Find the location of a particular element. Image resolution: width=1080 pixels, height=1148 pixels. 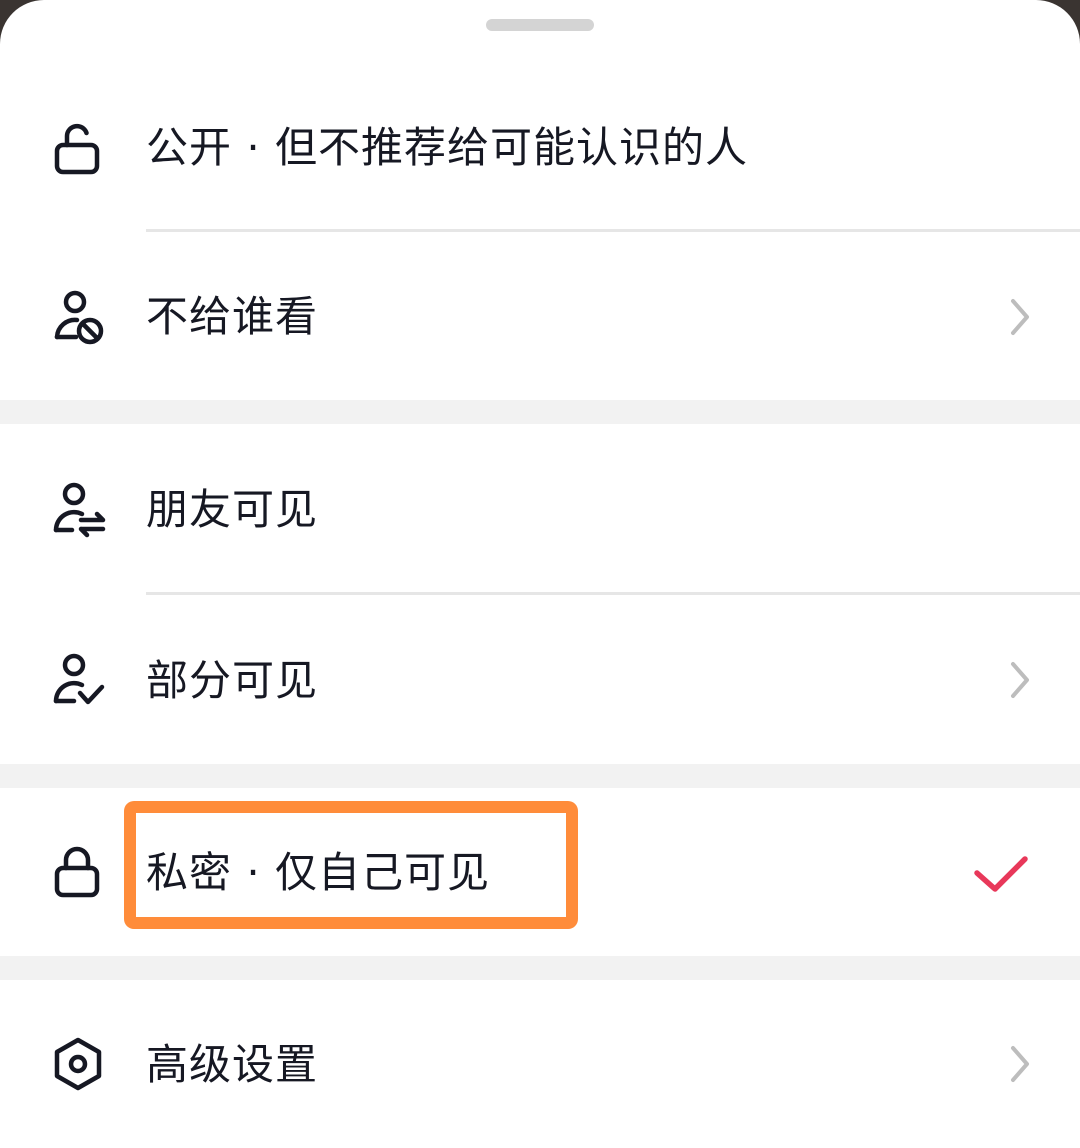

option-public-not-recommended: 公开 · 但不推荐给可能认识的人 is located at coordinates (540, 149).